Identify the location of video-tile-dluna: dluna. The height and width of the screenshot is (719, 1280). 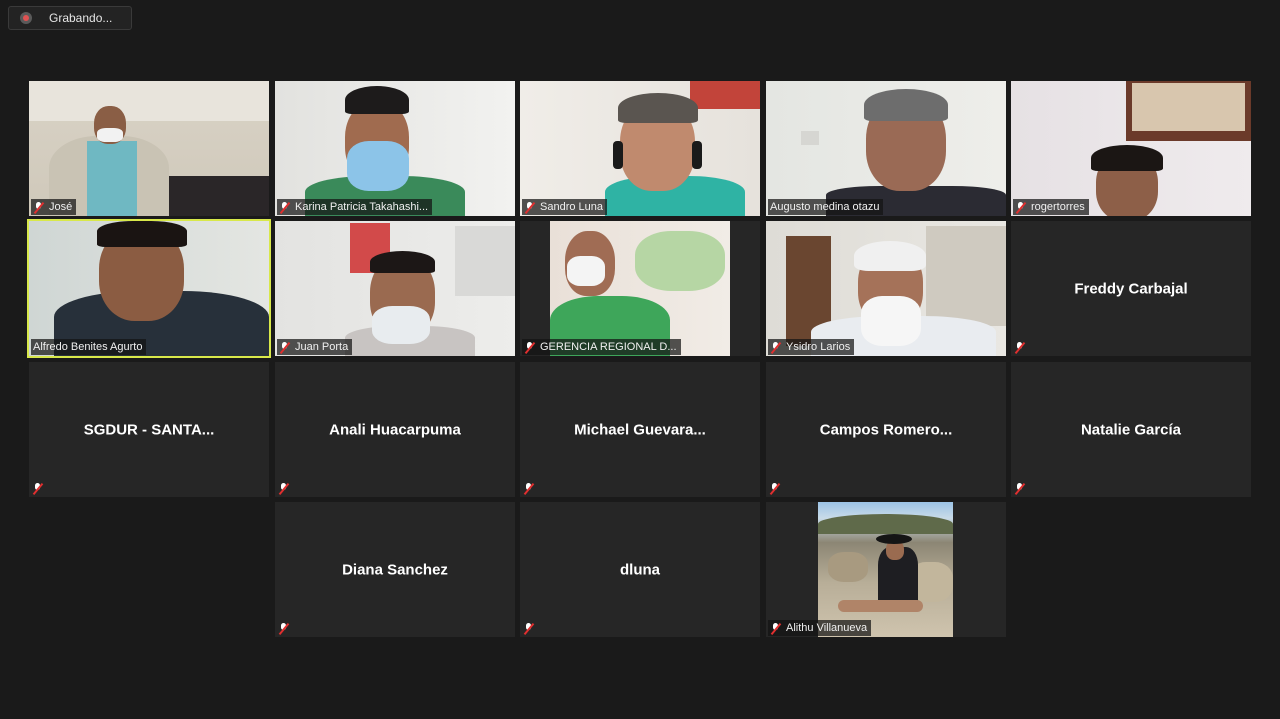
(640, 569).